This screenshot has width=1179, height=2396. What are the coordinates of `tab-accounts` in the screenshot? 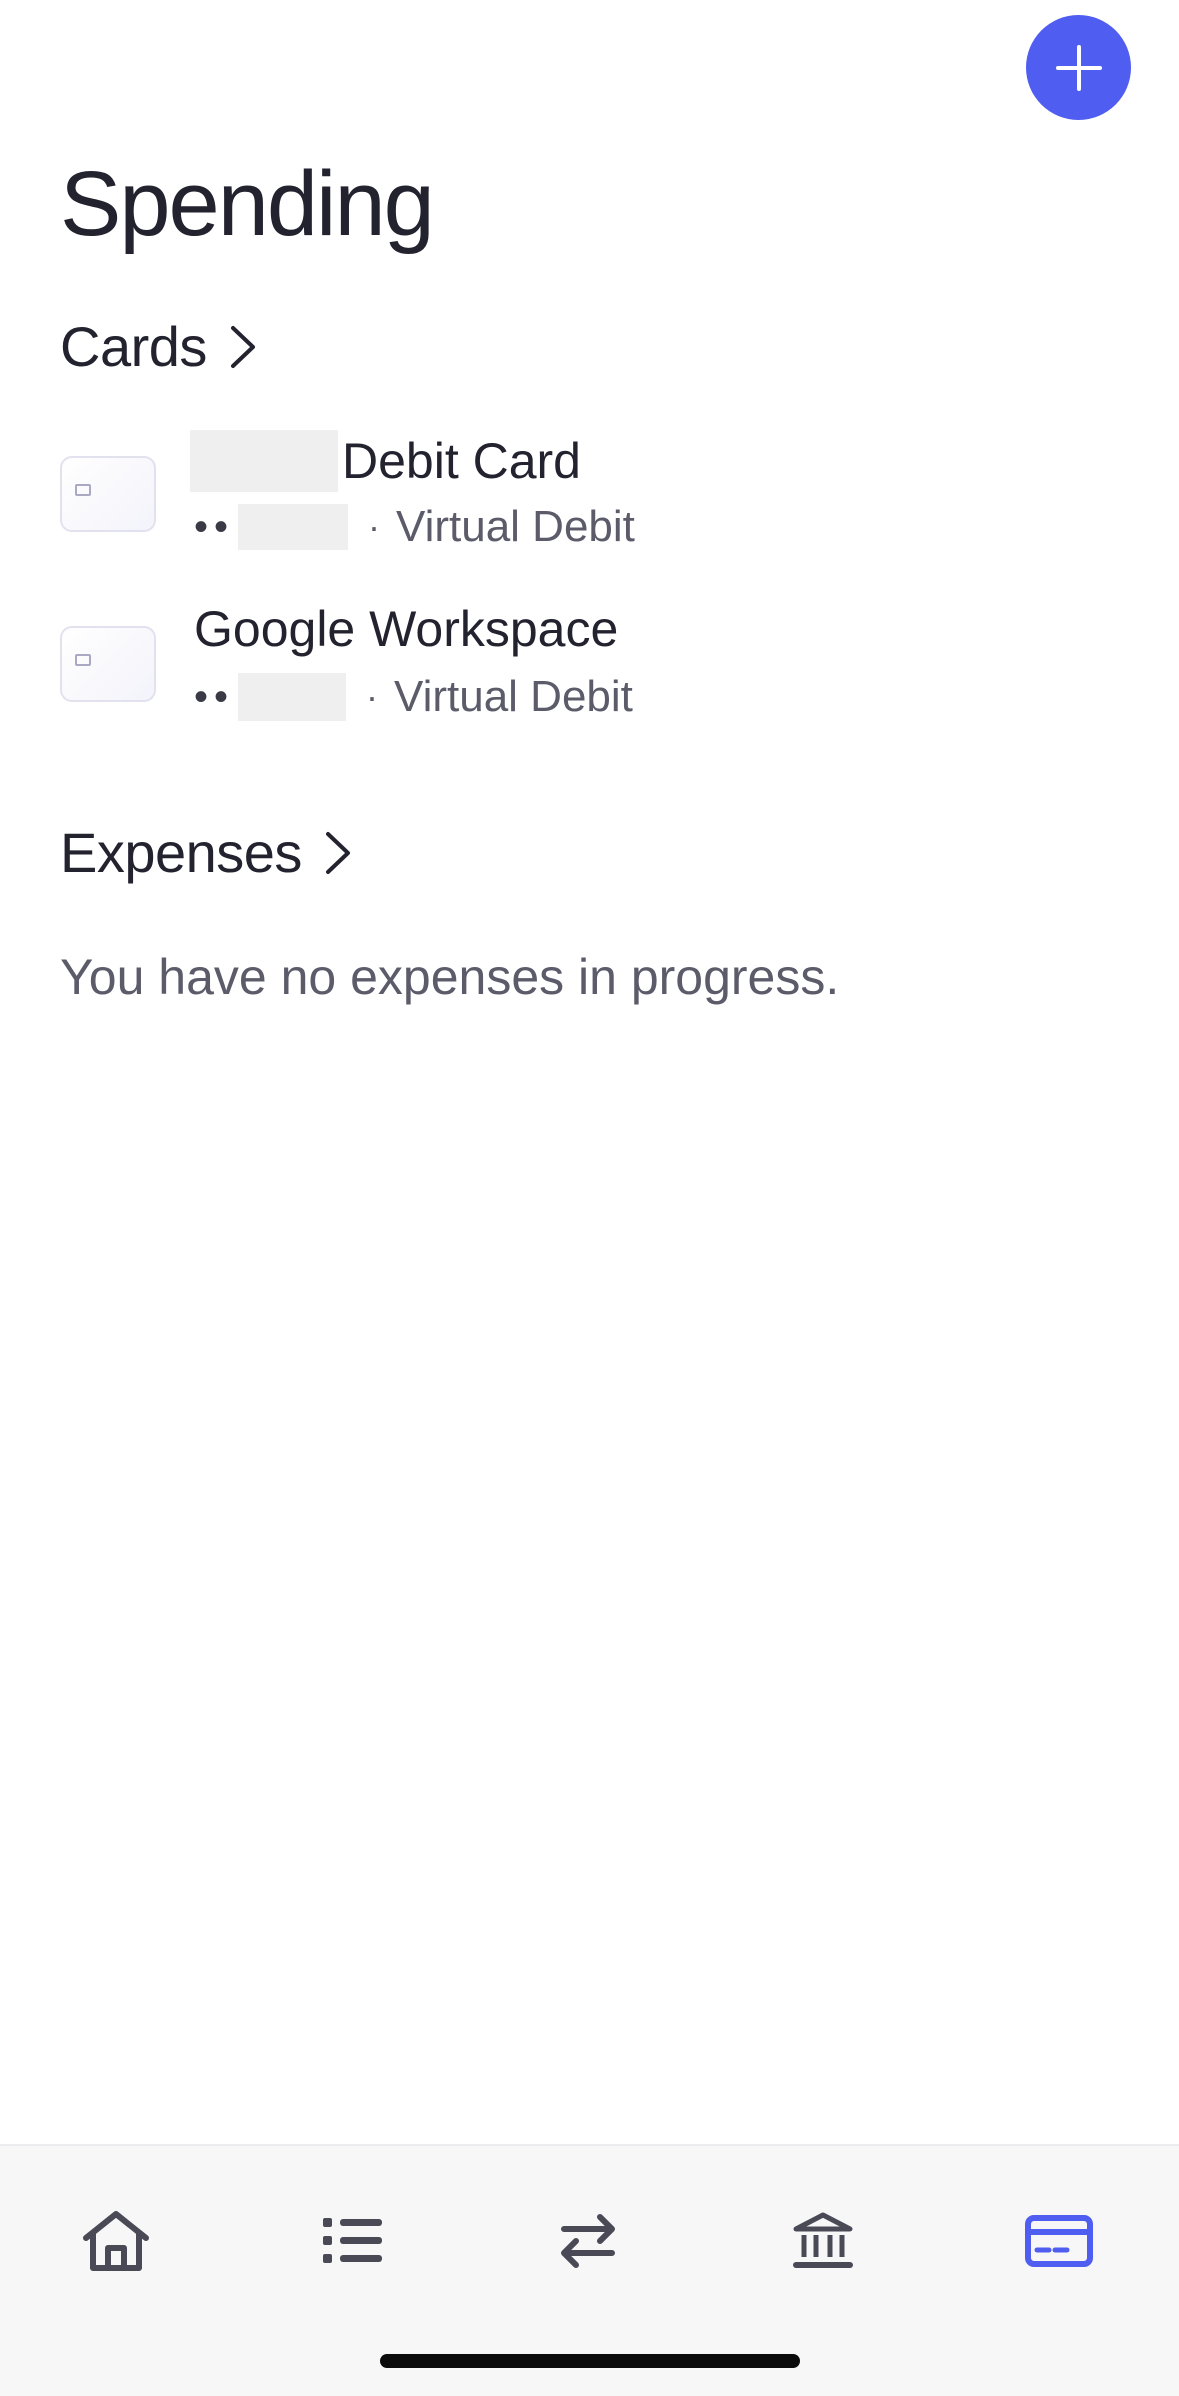 It's located at (823, 2241).